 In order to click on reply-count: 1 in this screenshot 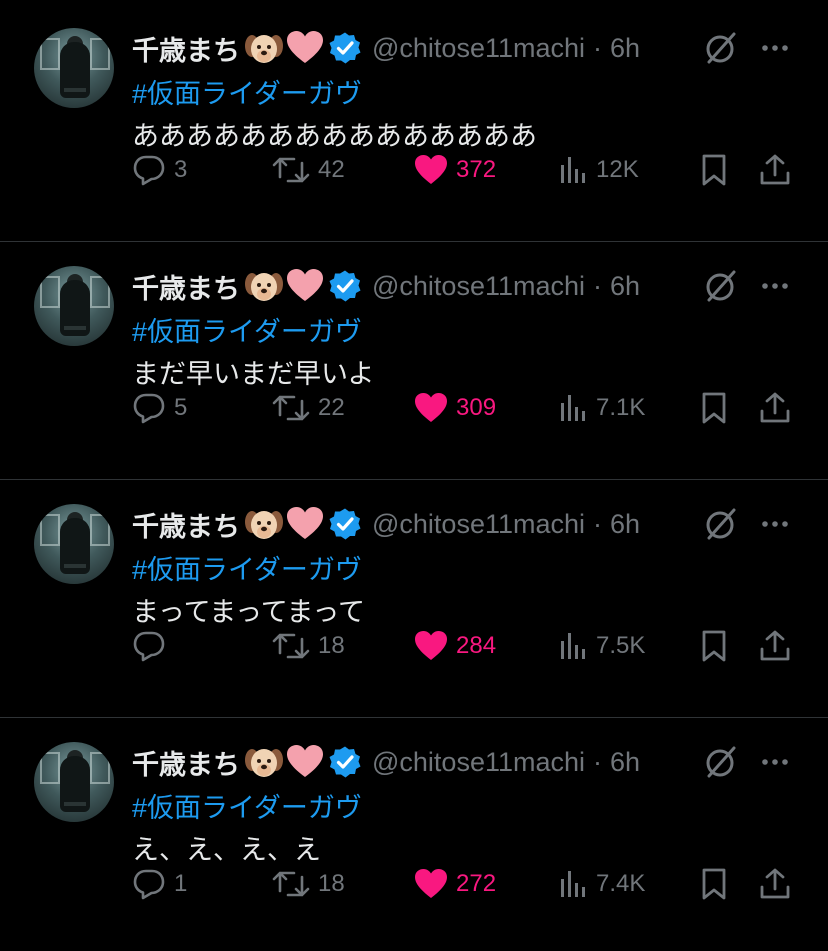, I will do `click(181, 883)`.